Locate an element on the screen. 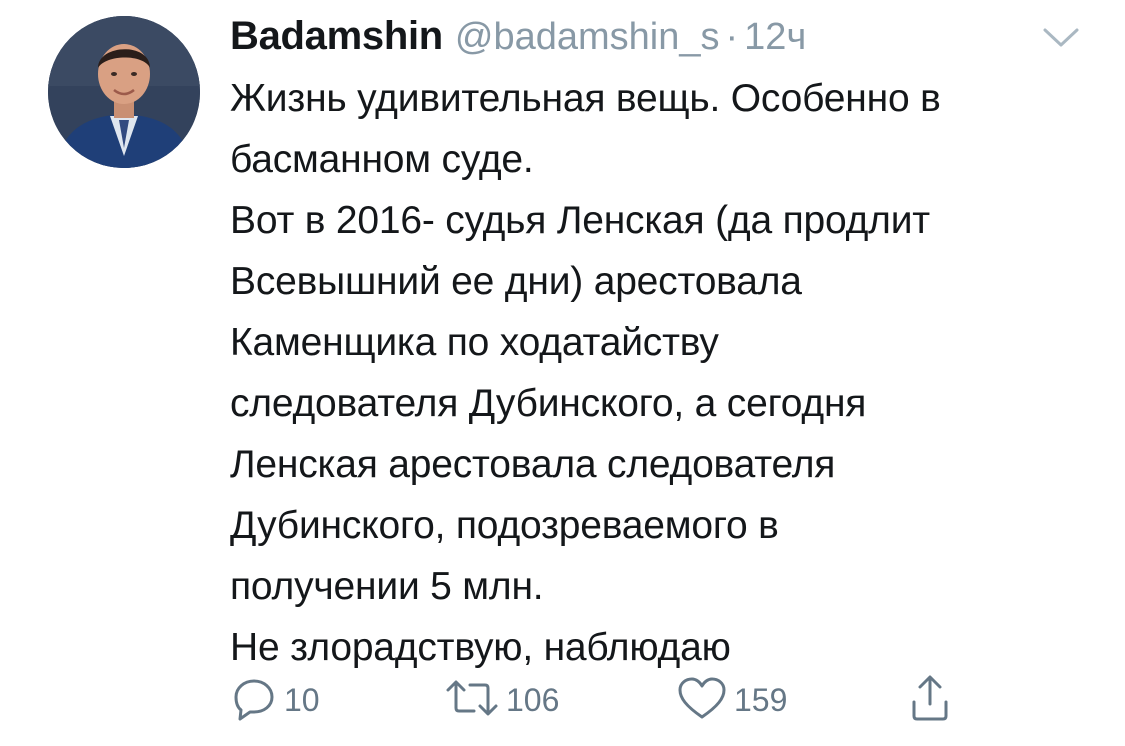 The height and width of the screenshot is (746, 1125). tweet-text-line: Всевышний ее дни) арестовала is located at coordinates (516, 281).